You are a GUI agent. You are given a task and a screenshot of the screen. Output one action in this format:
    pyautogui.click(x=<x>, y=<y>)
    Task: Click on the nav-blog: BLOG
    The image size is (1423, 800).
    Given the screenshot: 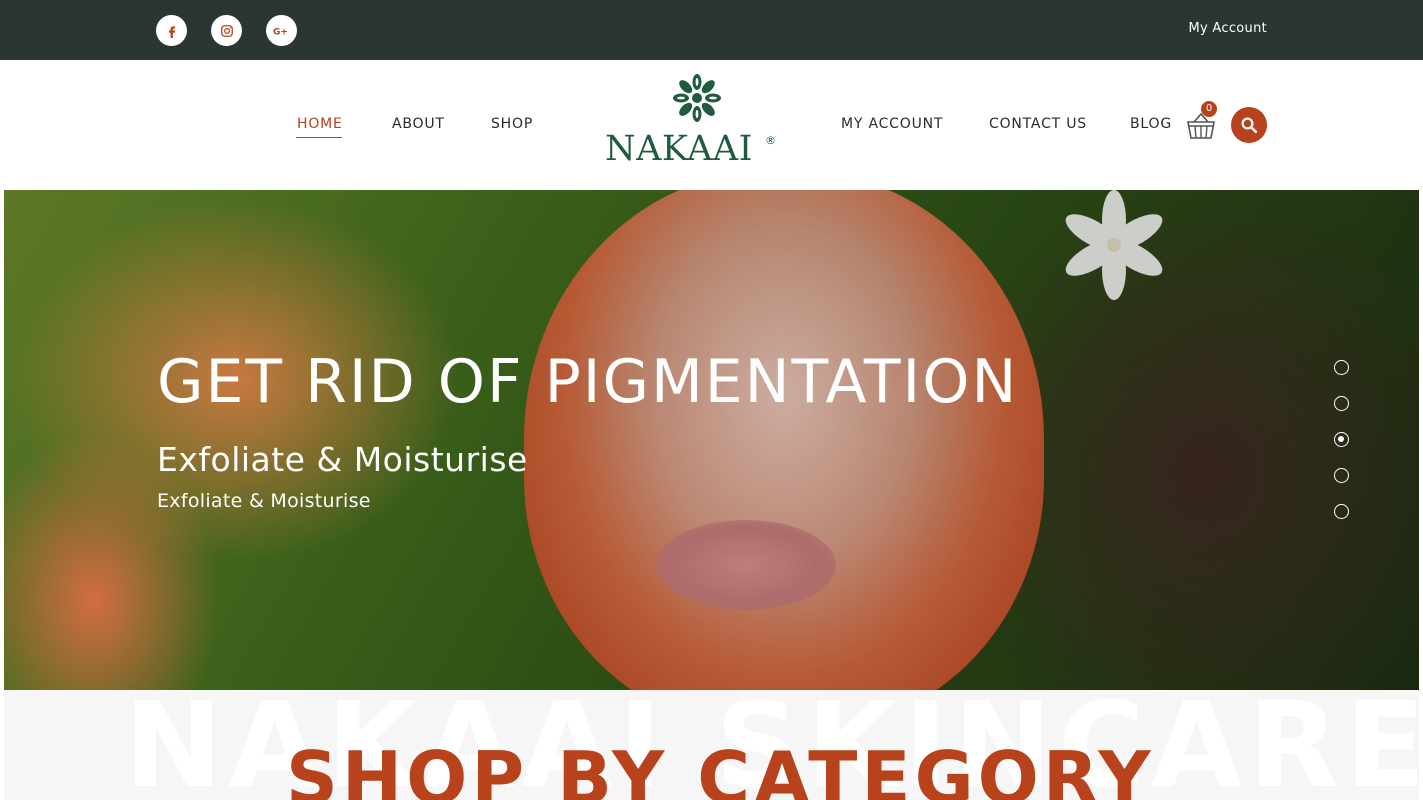 What is the action you would take?
    pyautogui.click(x=1151, y=124)
    